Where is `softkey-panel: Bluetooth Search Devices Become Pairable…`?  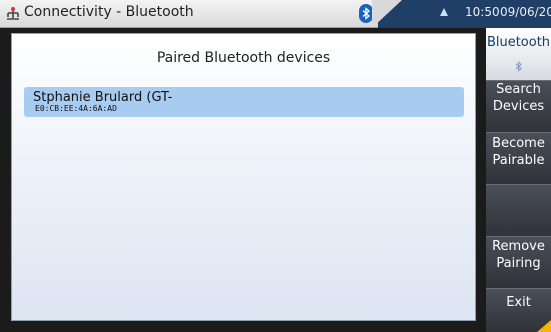
softkey-panel: Bluetooth Search Devices Become Pairable… is located at coordinates (518, 180).